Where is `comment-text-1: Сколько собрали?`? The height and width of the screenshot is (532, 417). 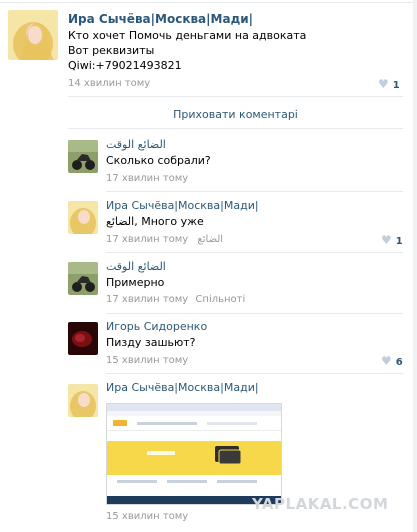 comment-text-1: Сколько собрали? is located at coordinates (158, 160).